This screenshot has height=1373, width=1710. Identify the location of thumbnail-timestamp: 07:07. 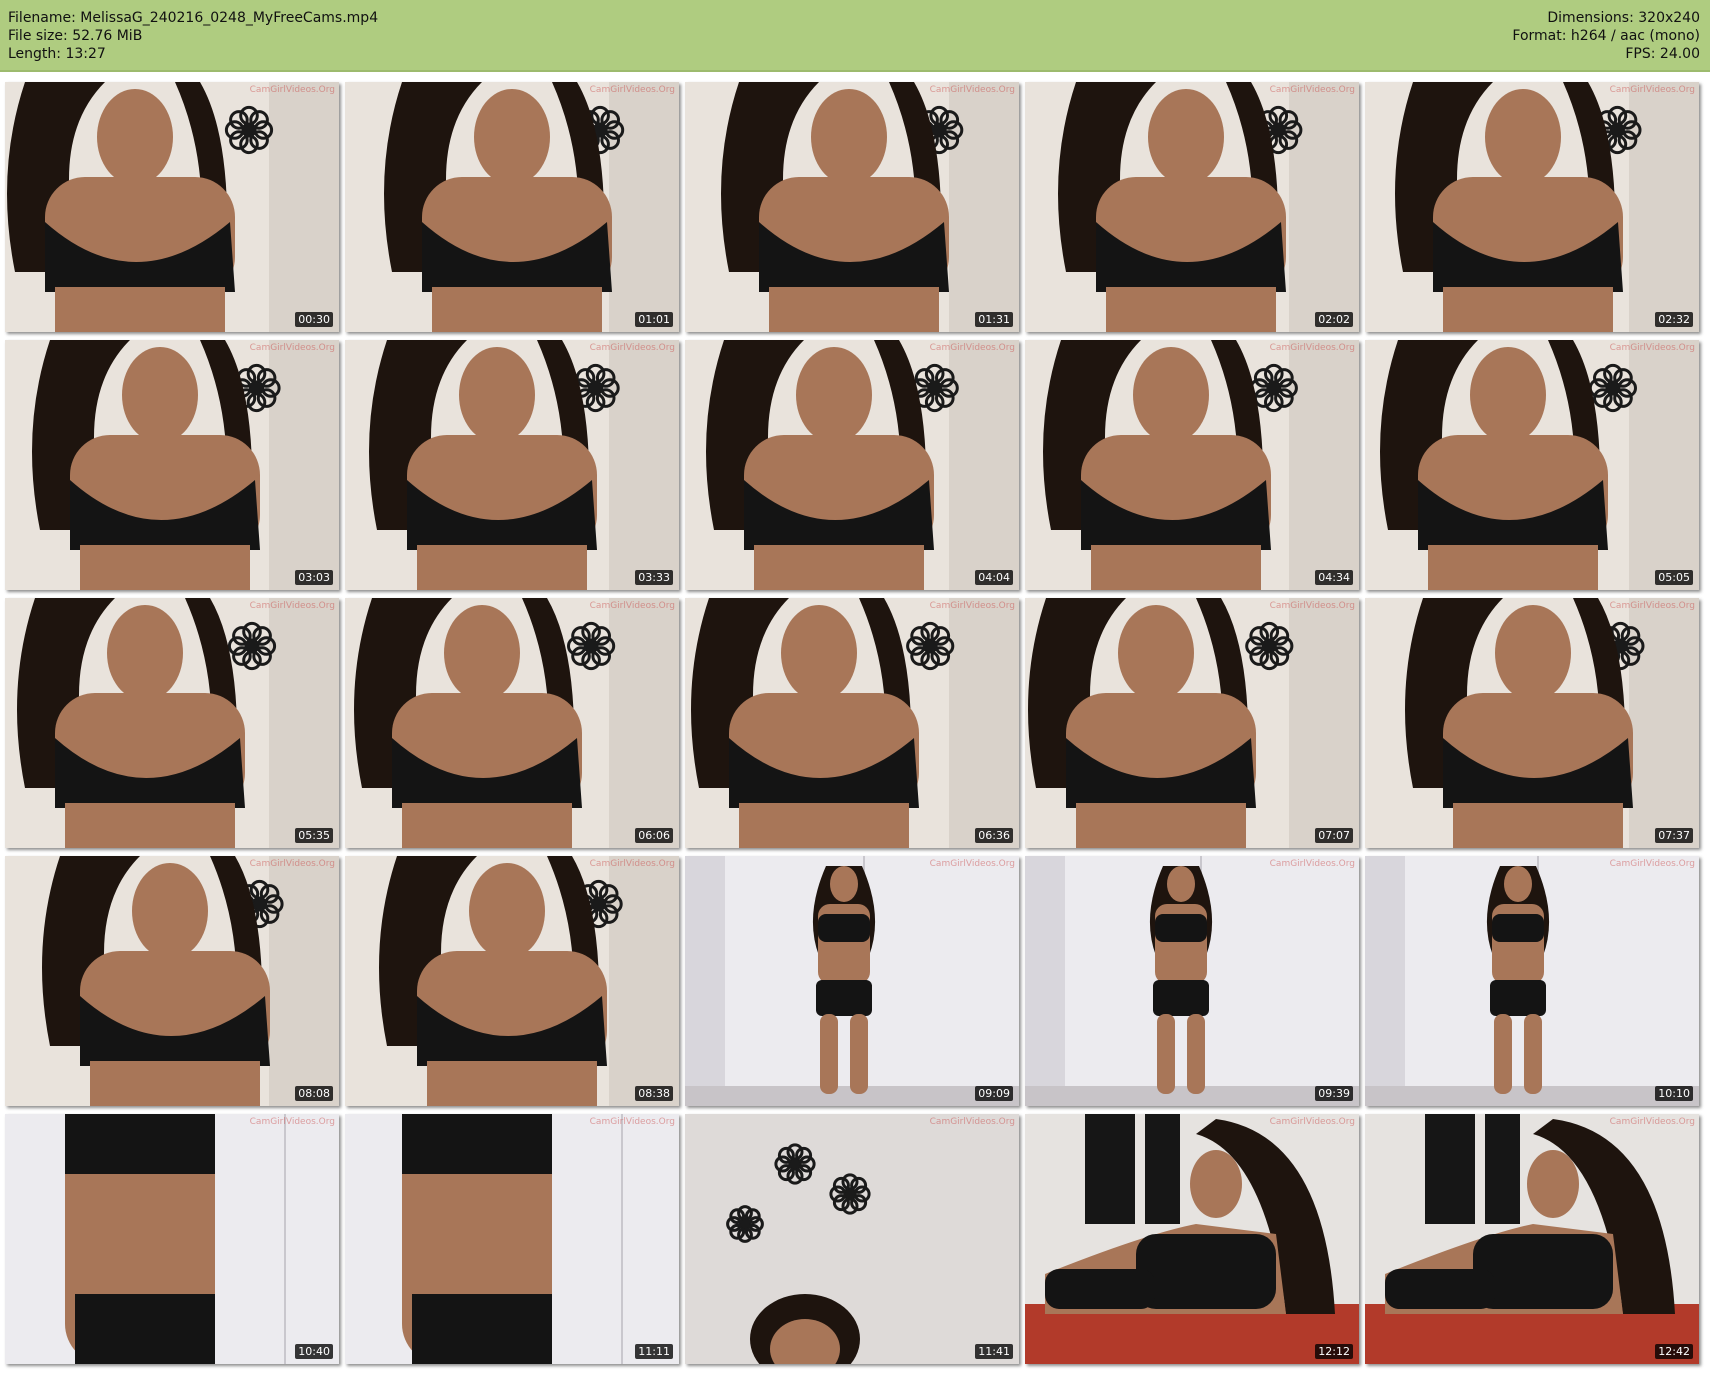
(1334, 835).